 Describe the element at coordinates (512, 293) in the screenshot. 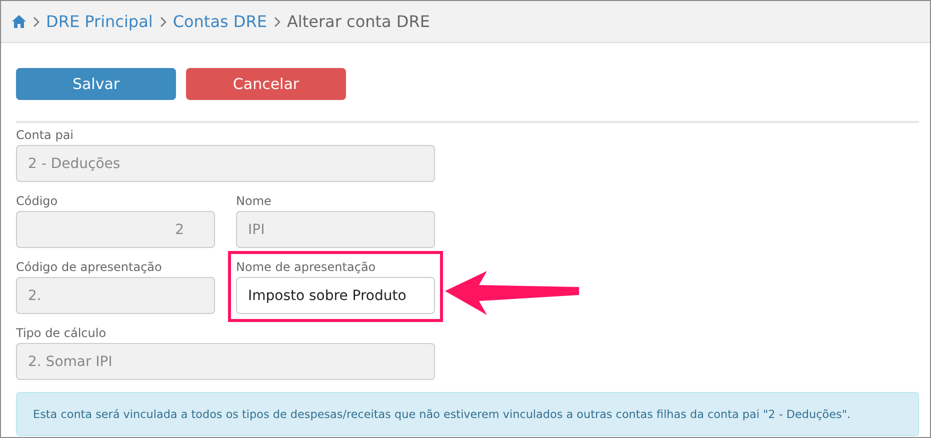

I see `arrow-icon` at that location.